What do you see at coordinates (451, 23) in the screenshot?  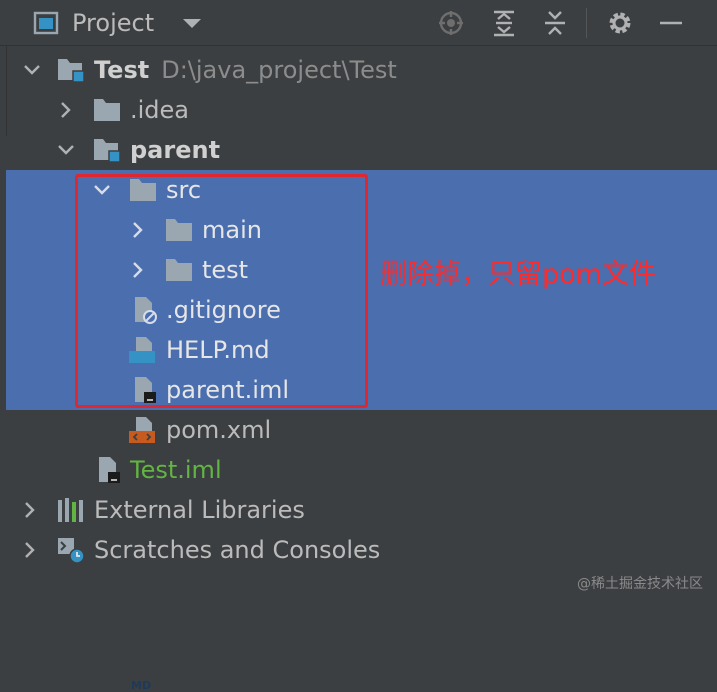 I see `locate-icon` at bounding box center [451, 23].